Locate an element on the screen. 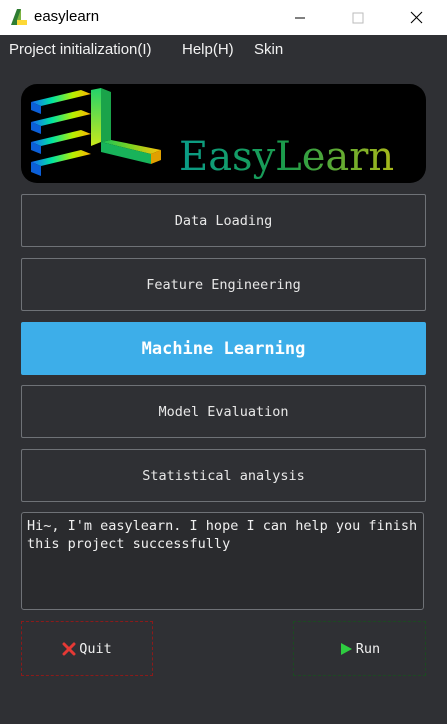 This screenshot has width=447, height=724. close-icon is located at coordinates (416, 17).